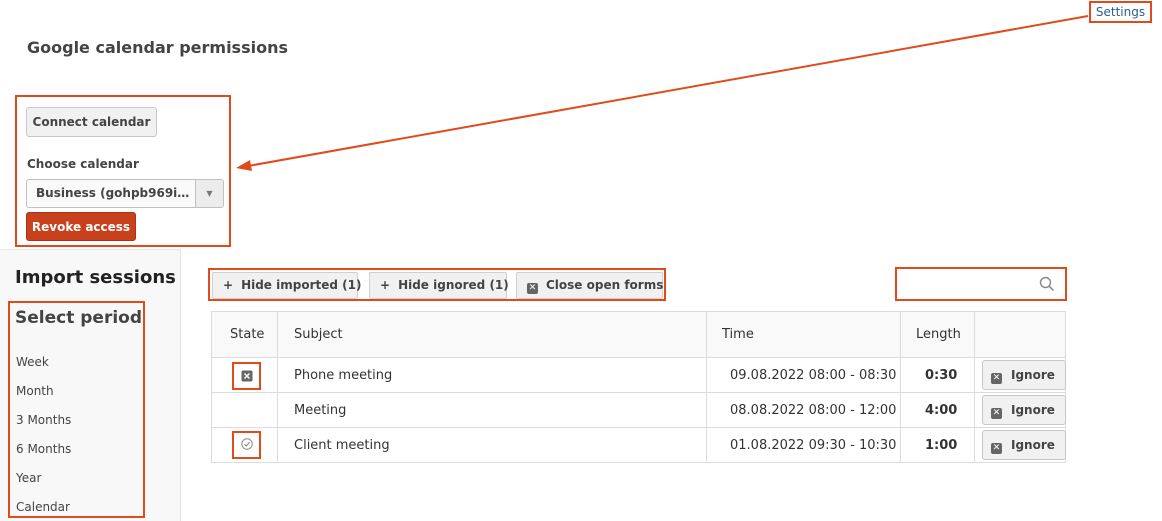 The width and height of the screenshot is (1162, 521). Describe the element at coordinates (301, 285) in the screenshot. I see `hide-imported-label: Hide imported (1)` at that location.